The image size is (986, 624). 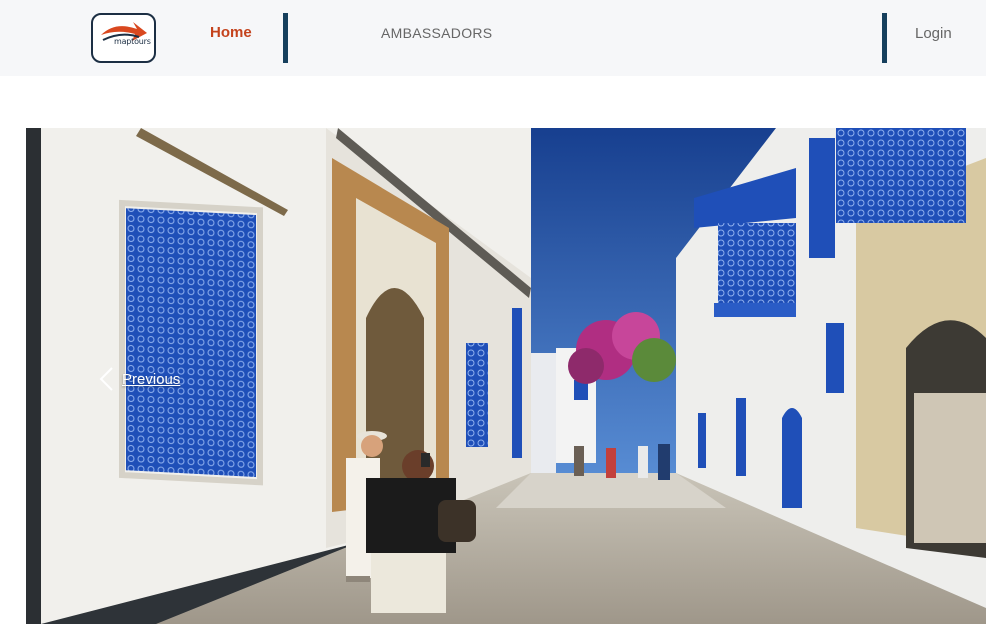 I want to click on logo-text: maptours, so click(x=132, y=41).